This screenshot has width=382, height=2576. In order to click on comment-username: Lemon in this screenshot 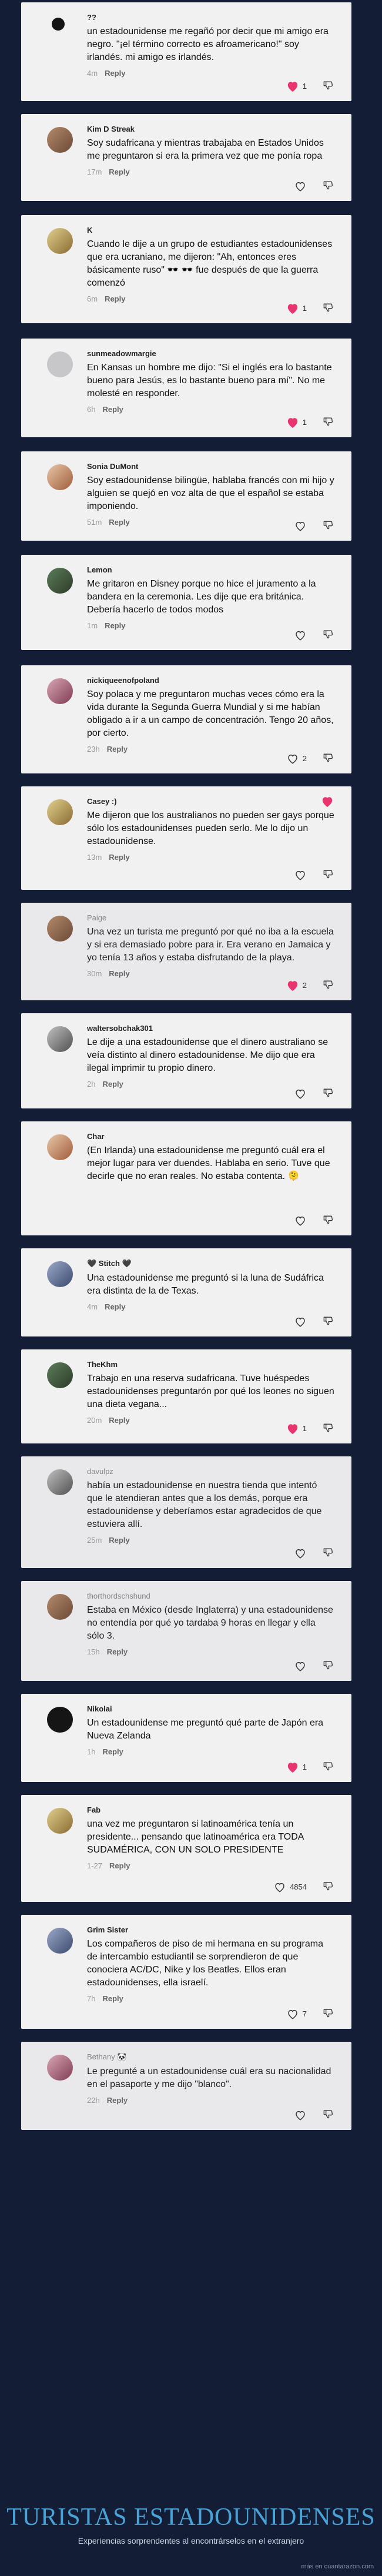, I will do `click(211, 569)`.